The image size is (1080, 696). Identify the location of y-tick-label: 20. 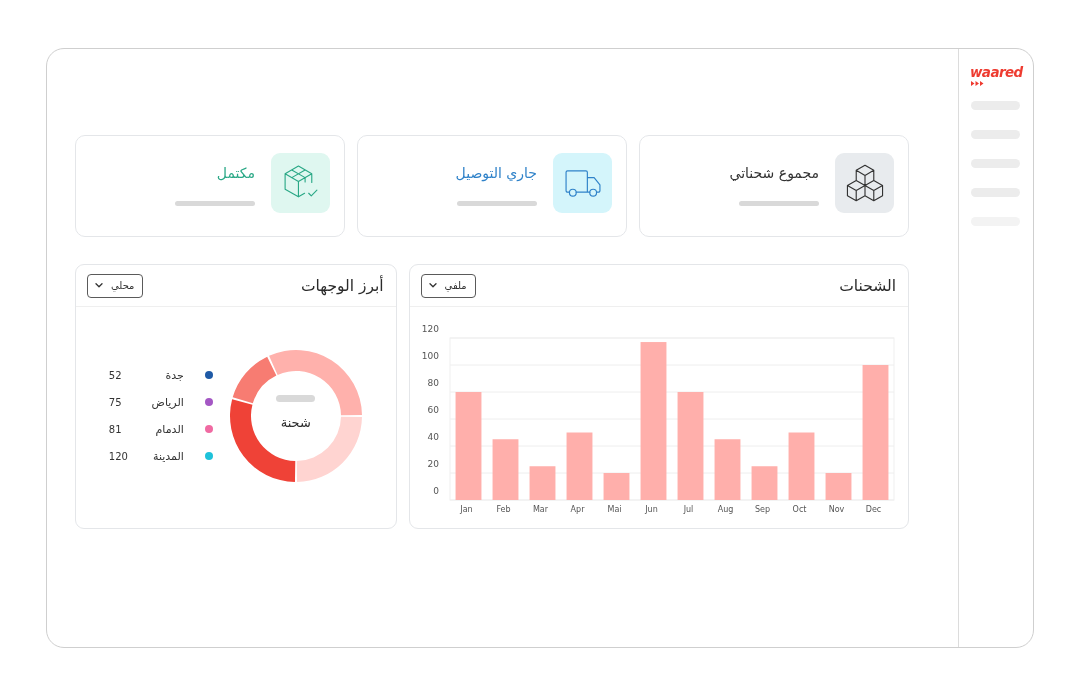
(433, 463).